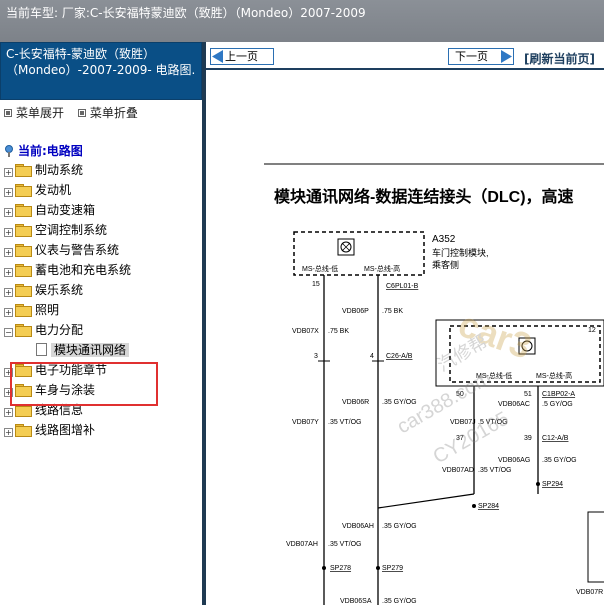 The image size is (604, 605). What do you see at coordinates (8, 332) in the screenshot?
I see `collapse-minus-icon: −` at bounding box center [8, 332].